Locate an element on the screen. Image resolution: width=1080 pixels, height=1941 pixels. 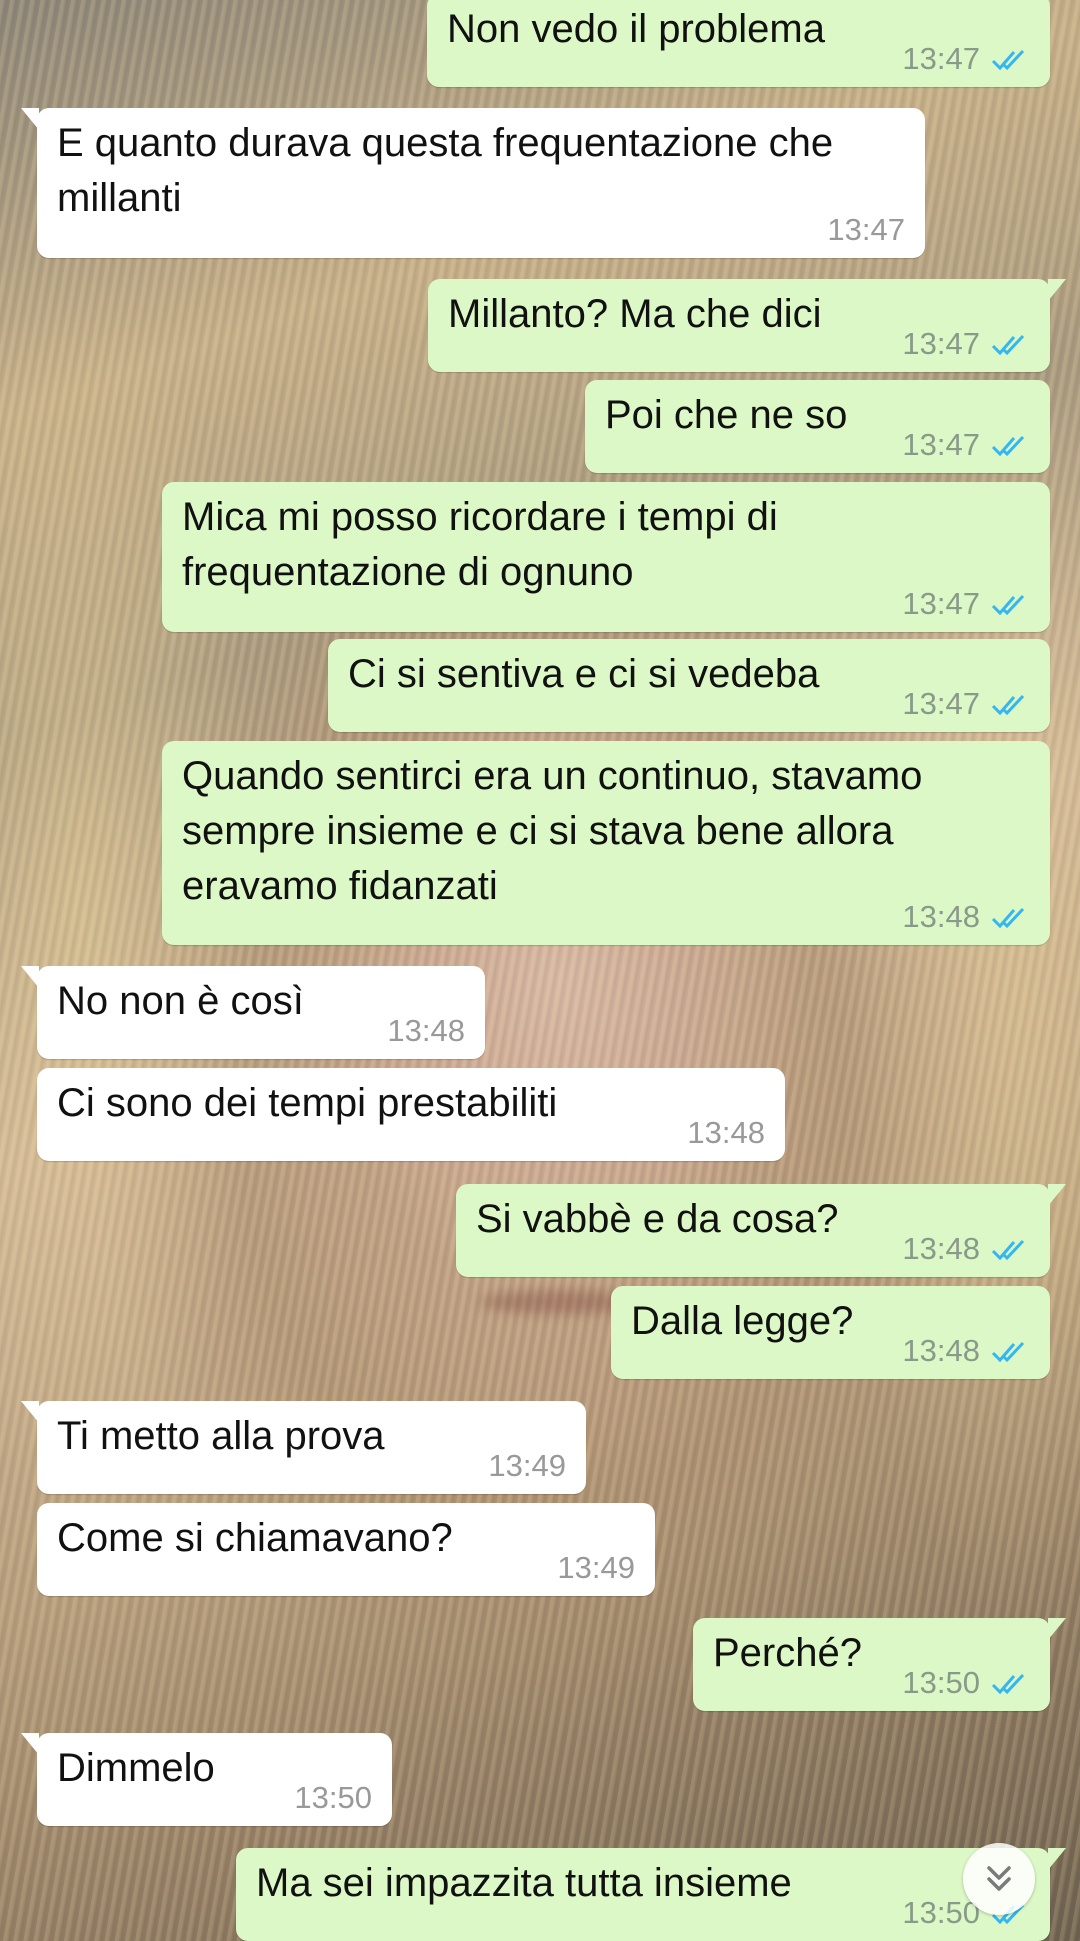
message-bubble-incoming: Ti metto alla prova 13:49 is located at coordinates (303, 1447).